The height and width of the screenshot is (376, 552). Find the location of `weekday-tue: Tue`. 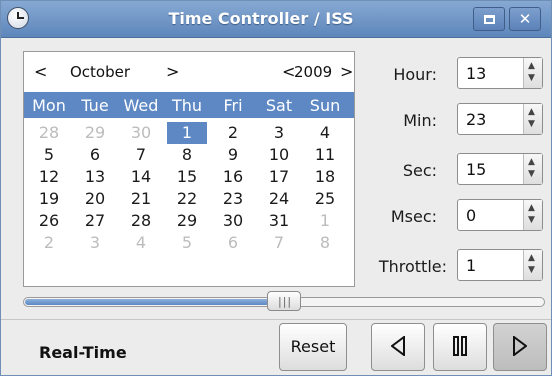

weekday-tue: Tue is located at coordinates (95, 105).